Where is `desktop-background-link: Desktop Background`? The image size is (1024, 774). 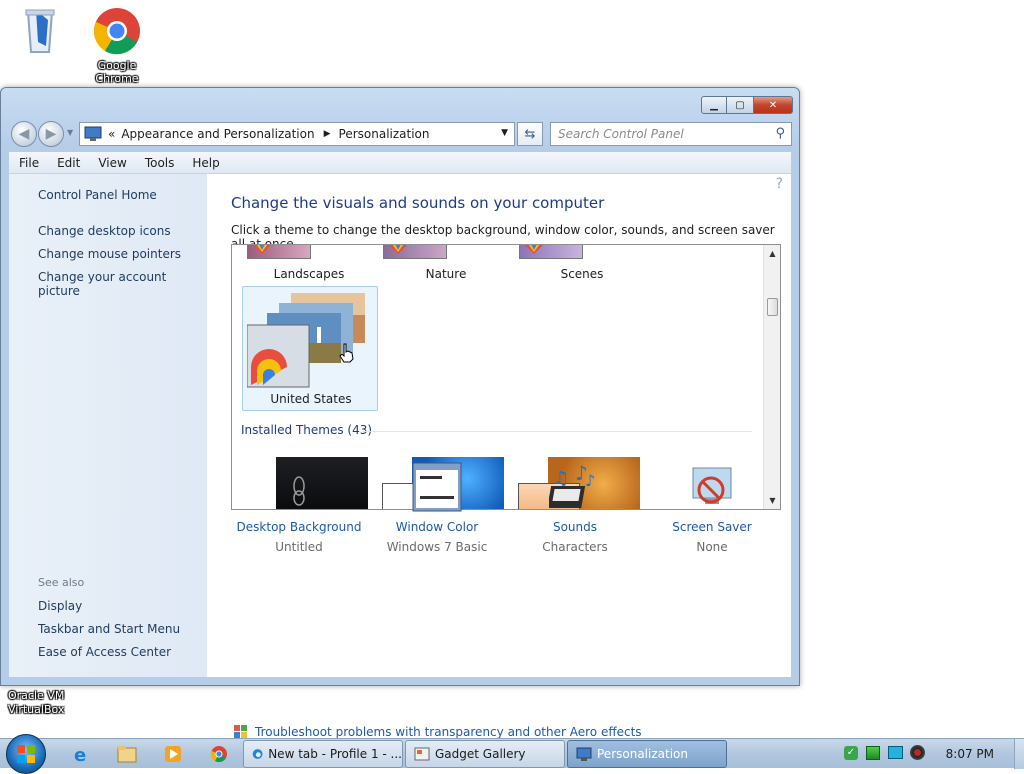 desktop-background-link: Desktop Background is located at coordinates (299, 527).